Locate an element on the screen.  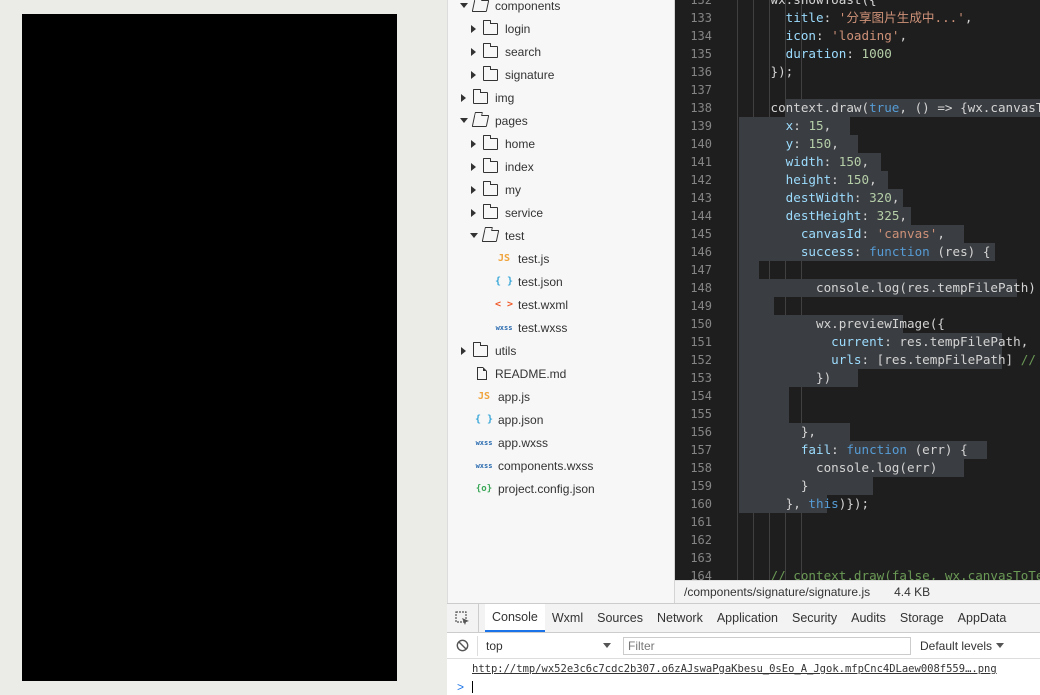
tree-item-label: app.wxss is located at coordinates (523, 442).